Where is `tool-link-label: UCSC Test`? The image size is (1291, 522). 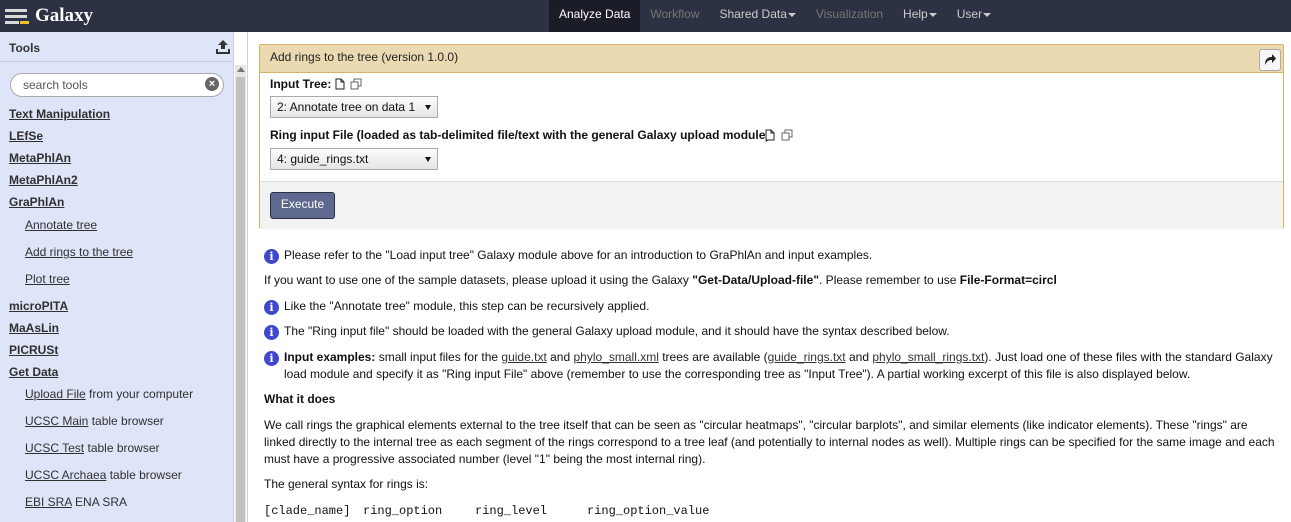
tool-link-label: UCSC Test is located at coordinates (55, 448).